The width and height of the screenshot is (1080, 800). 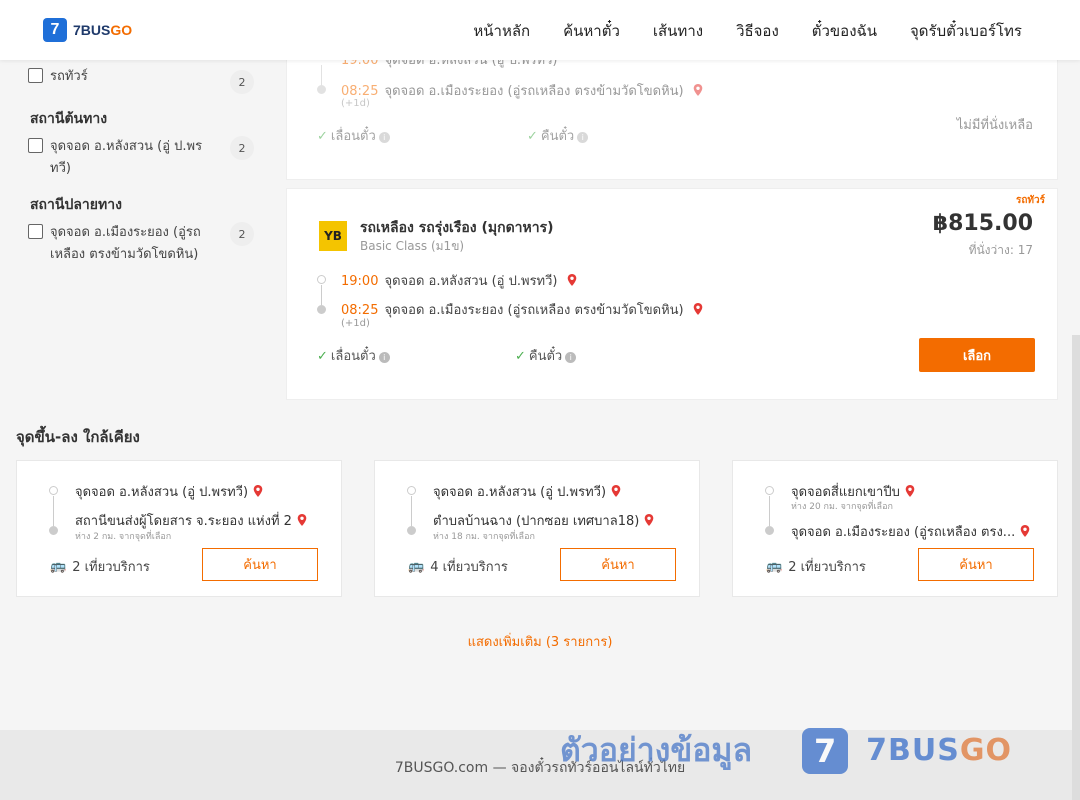 I want to click on watermark-brand-go: GO, so click(x=985, y=750).